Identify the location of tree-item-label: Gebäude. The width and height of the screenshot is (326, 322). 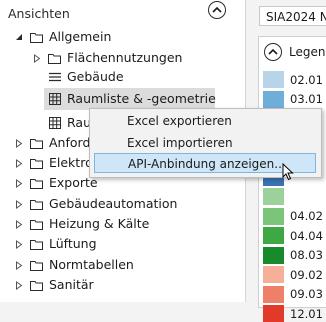
(95, 76).